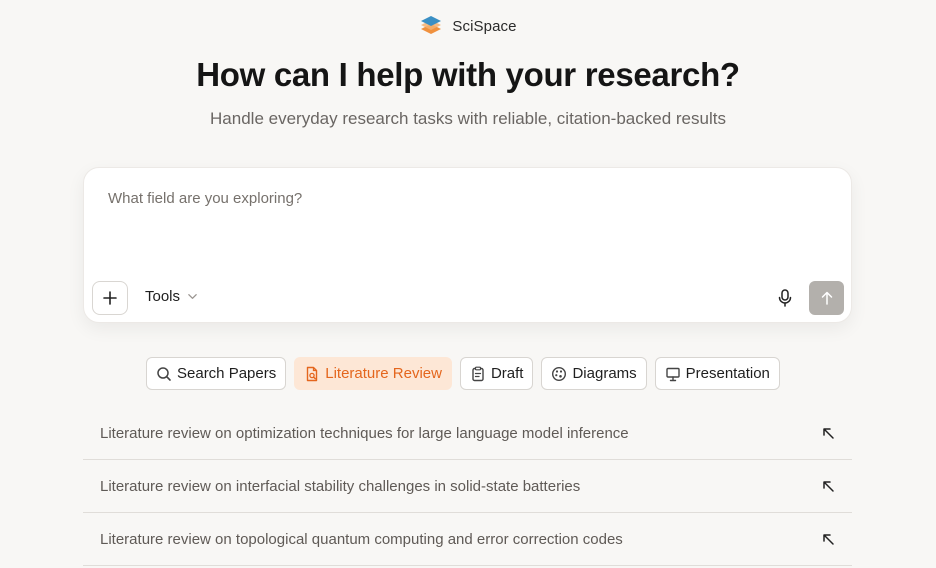 The width and height of the screenshot is (936, 568). I want to click on chip-label: Search Papers, so click(227, 373).